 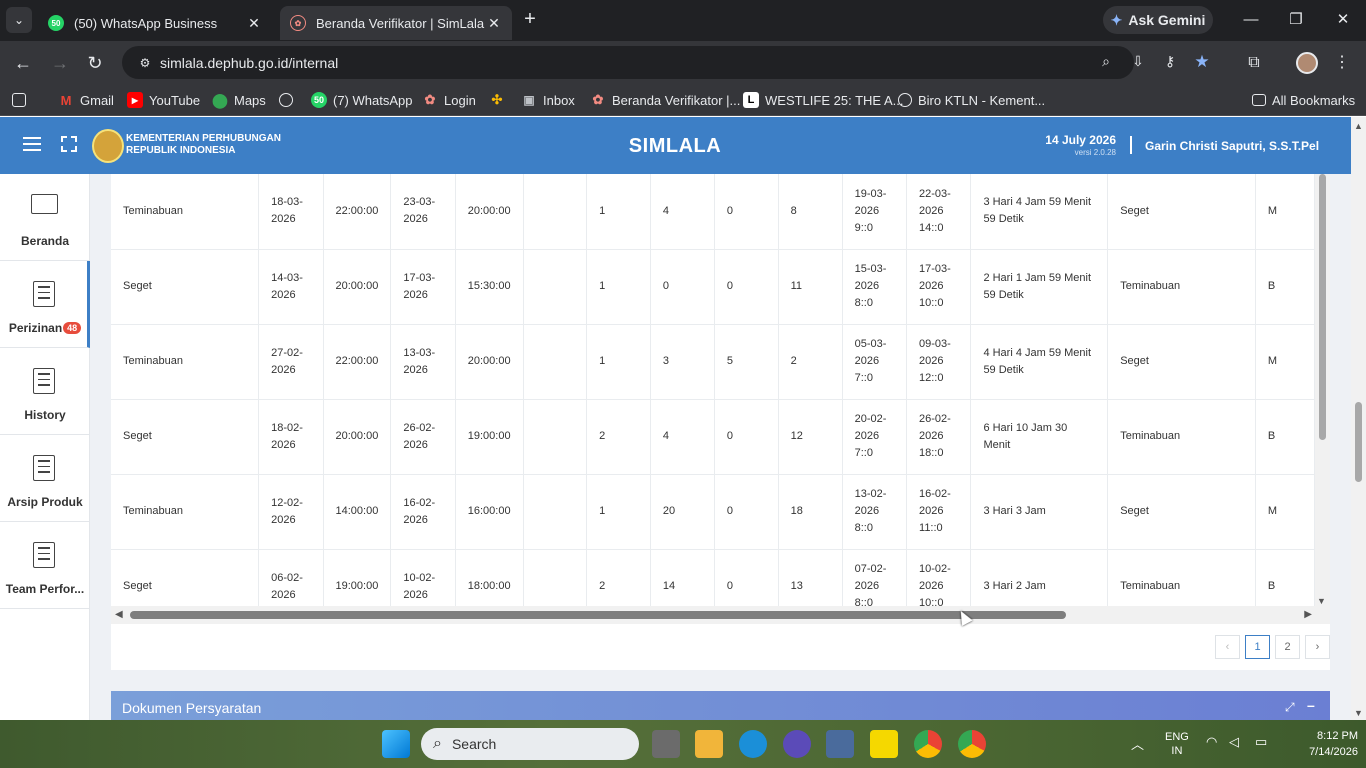 I want to click on menu-kebab-icon: ⋮, so click(x=1342, y=63).